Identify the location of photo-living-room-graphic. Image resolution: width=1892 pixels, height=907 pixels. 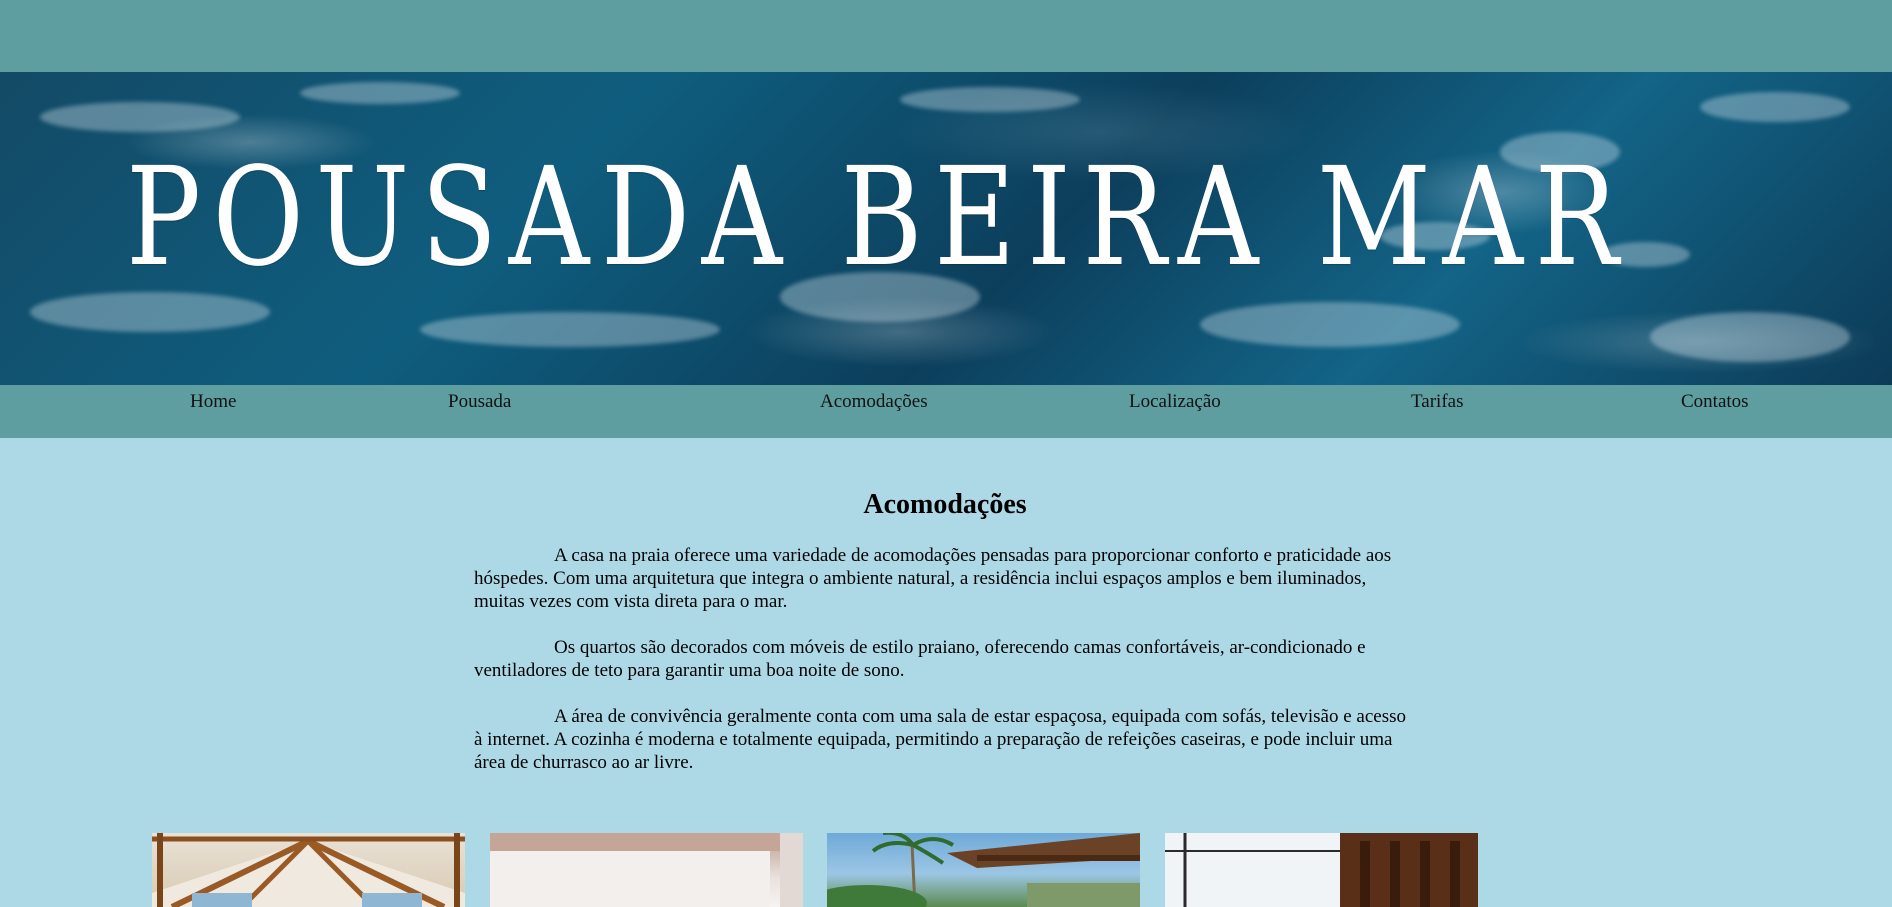
(1321, 870).